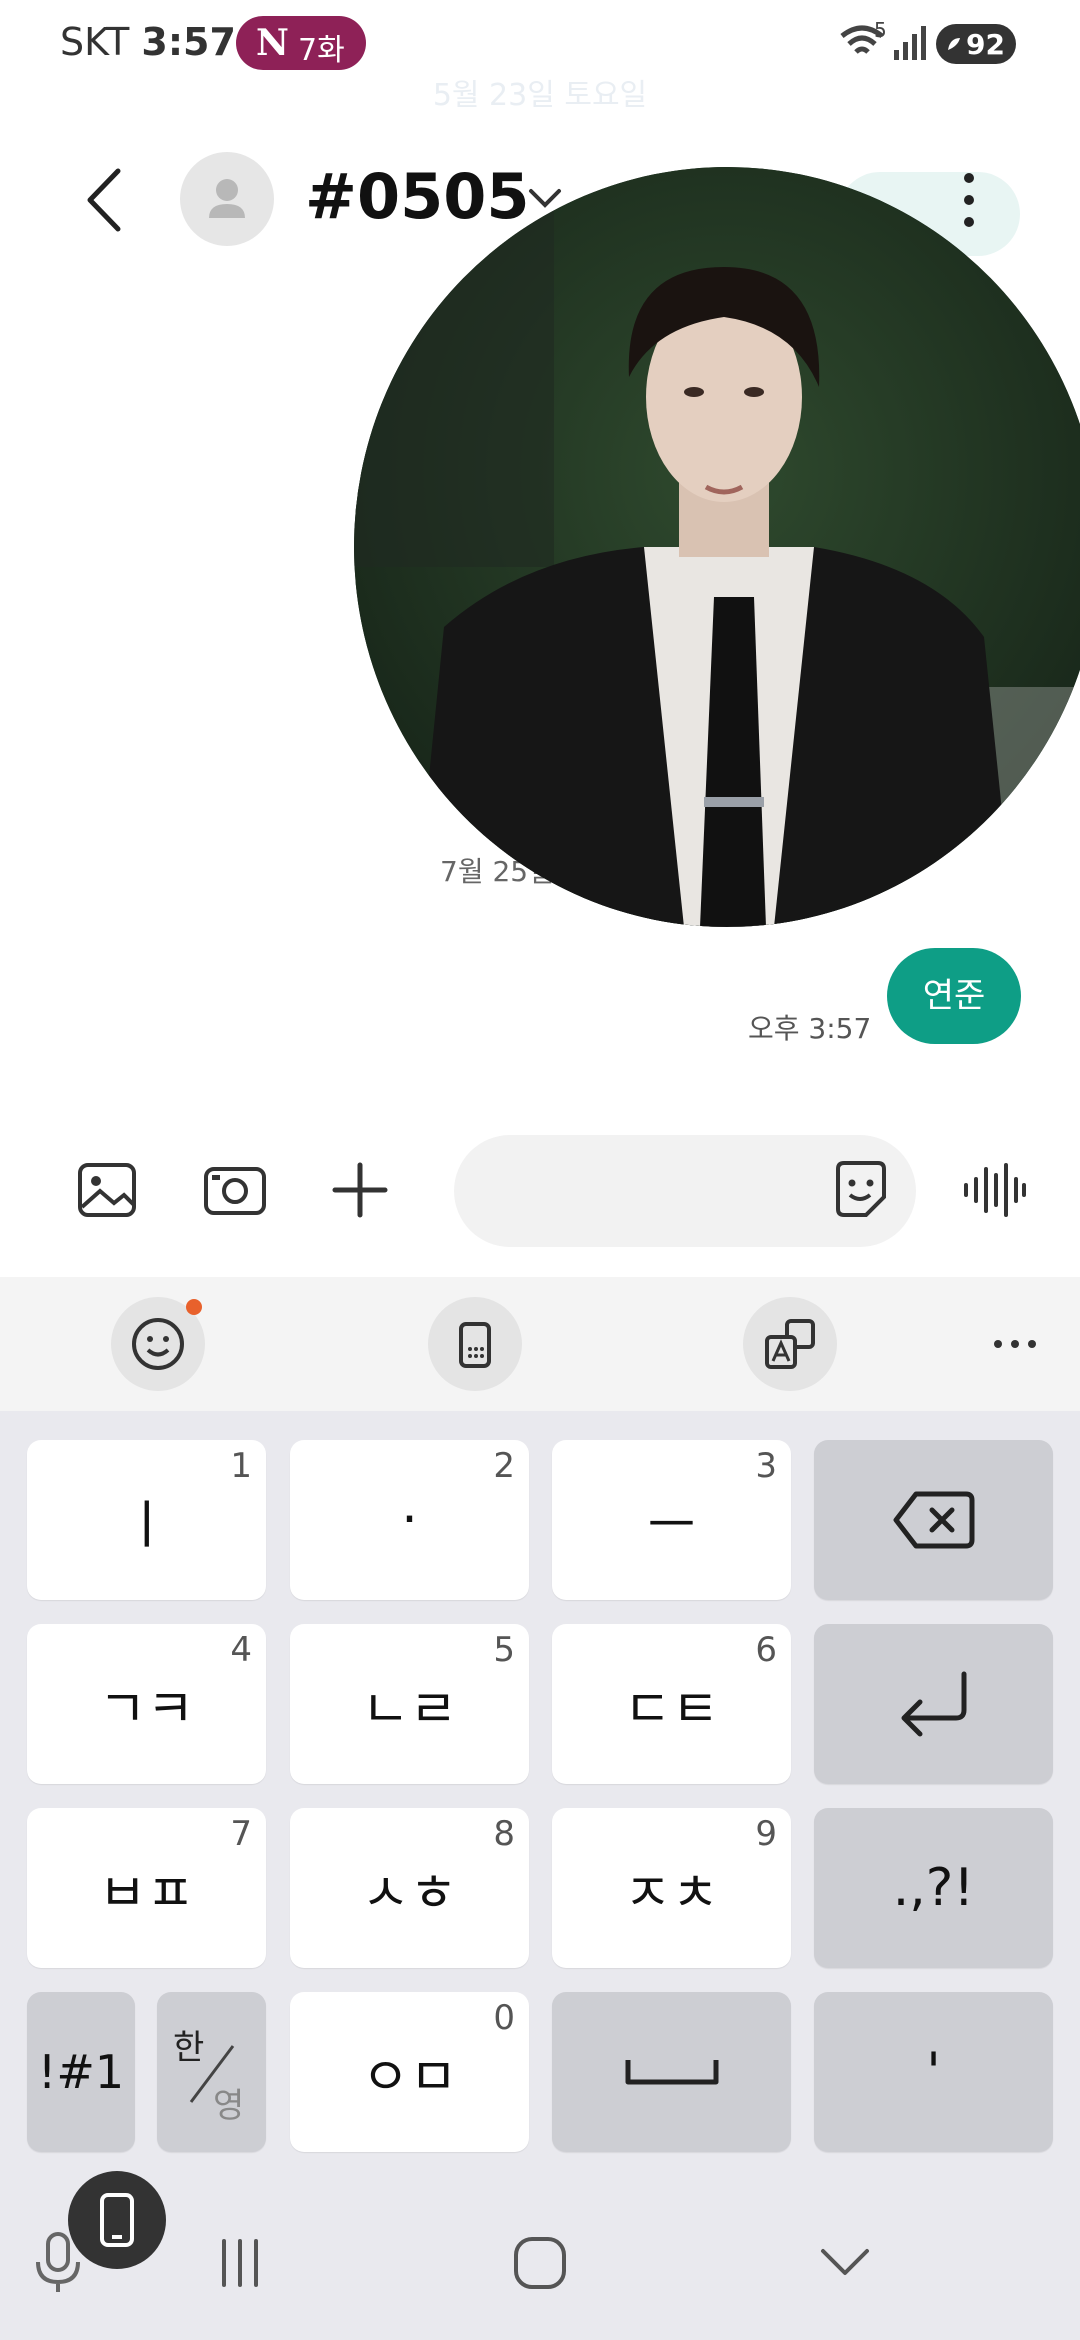 The height and width of the screenshot is (2340, 1080). I want to click on key-0: ㅇㅁ 0, so click(409, 2072).